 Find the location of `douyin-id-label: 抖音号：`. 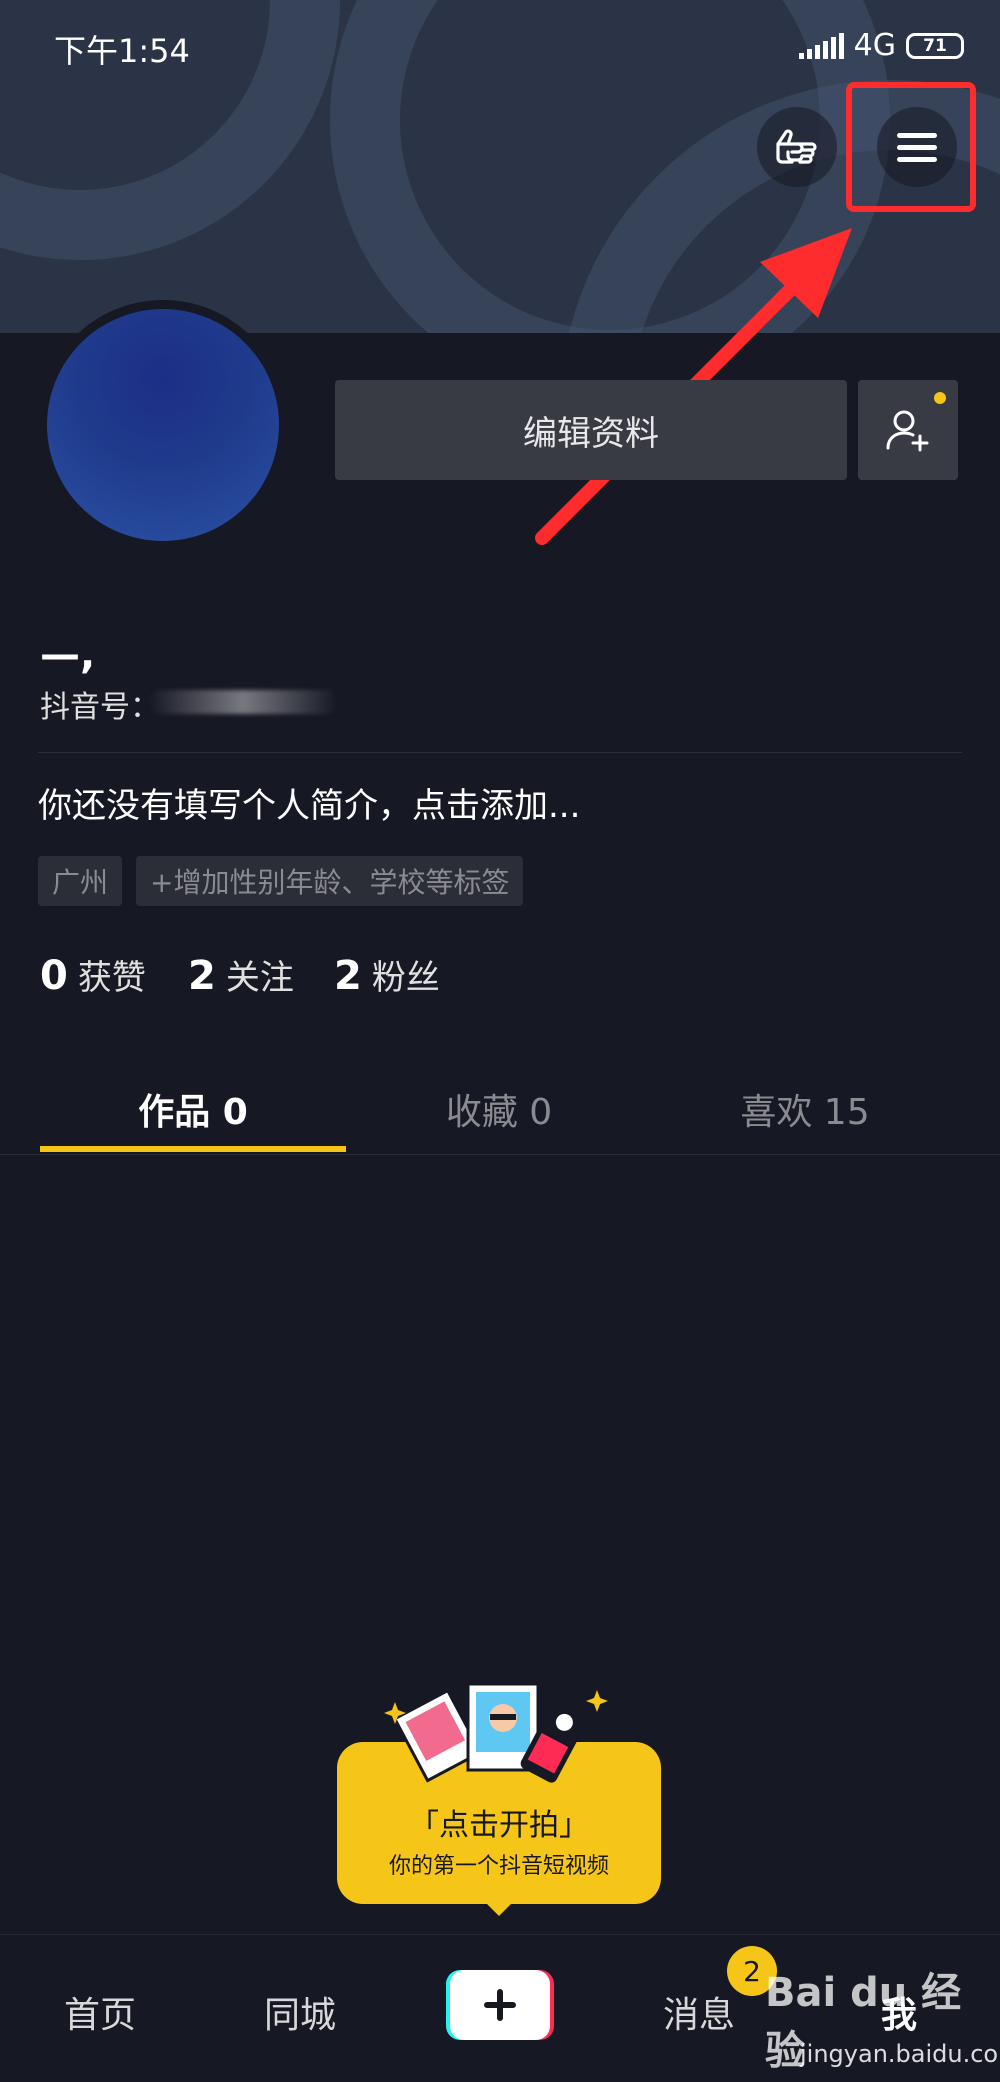

douyin-id-label: 抖音号： is located at coordinates (100, 707).